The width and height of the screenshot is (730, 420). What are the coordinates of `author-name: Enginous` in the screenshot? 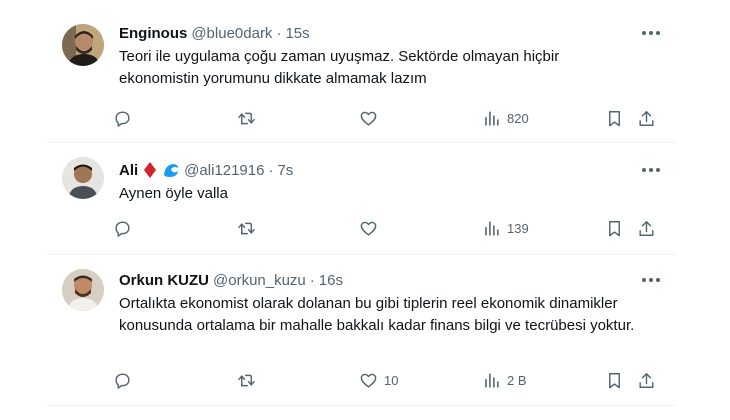 It's located at (153, 33).